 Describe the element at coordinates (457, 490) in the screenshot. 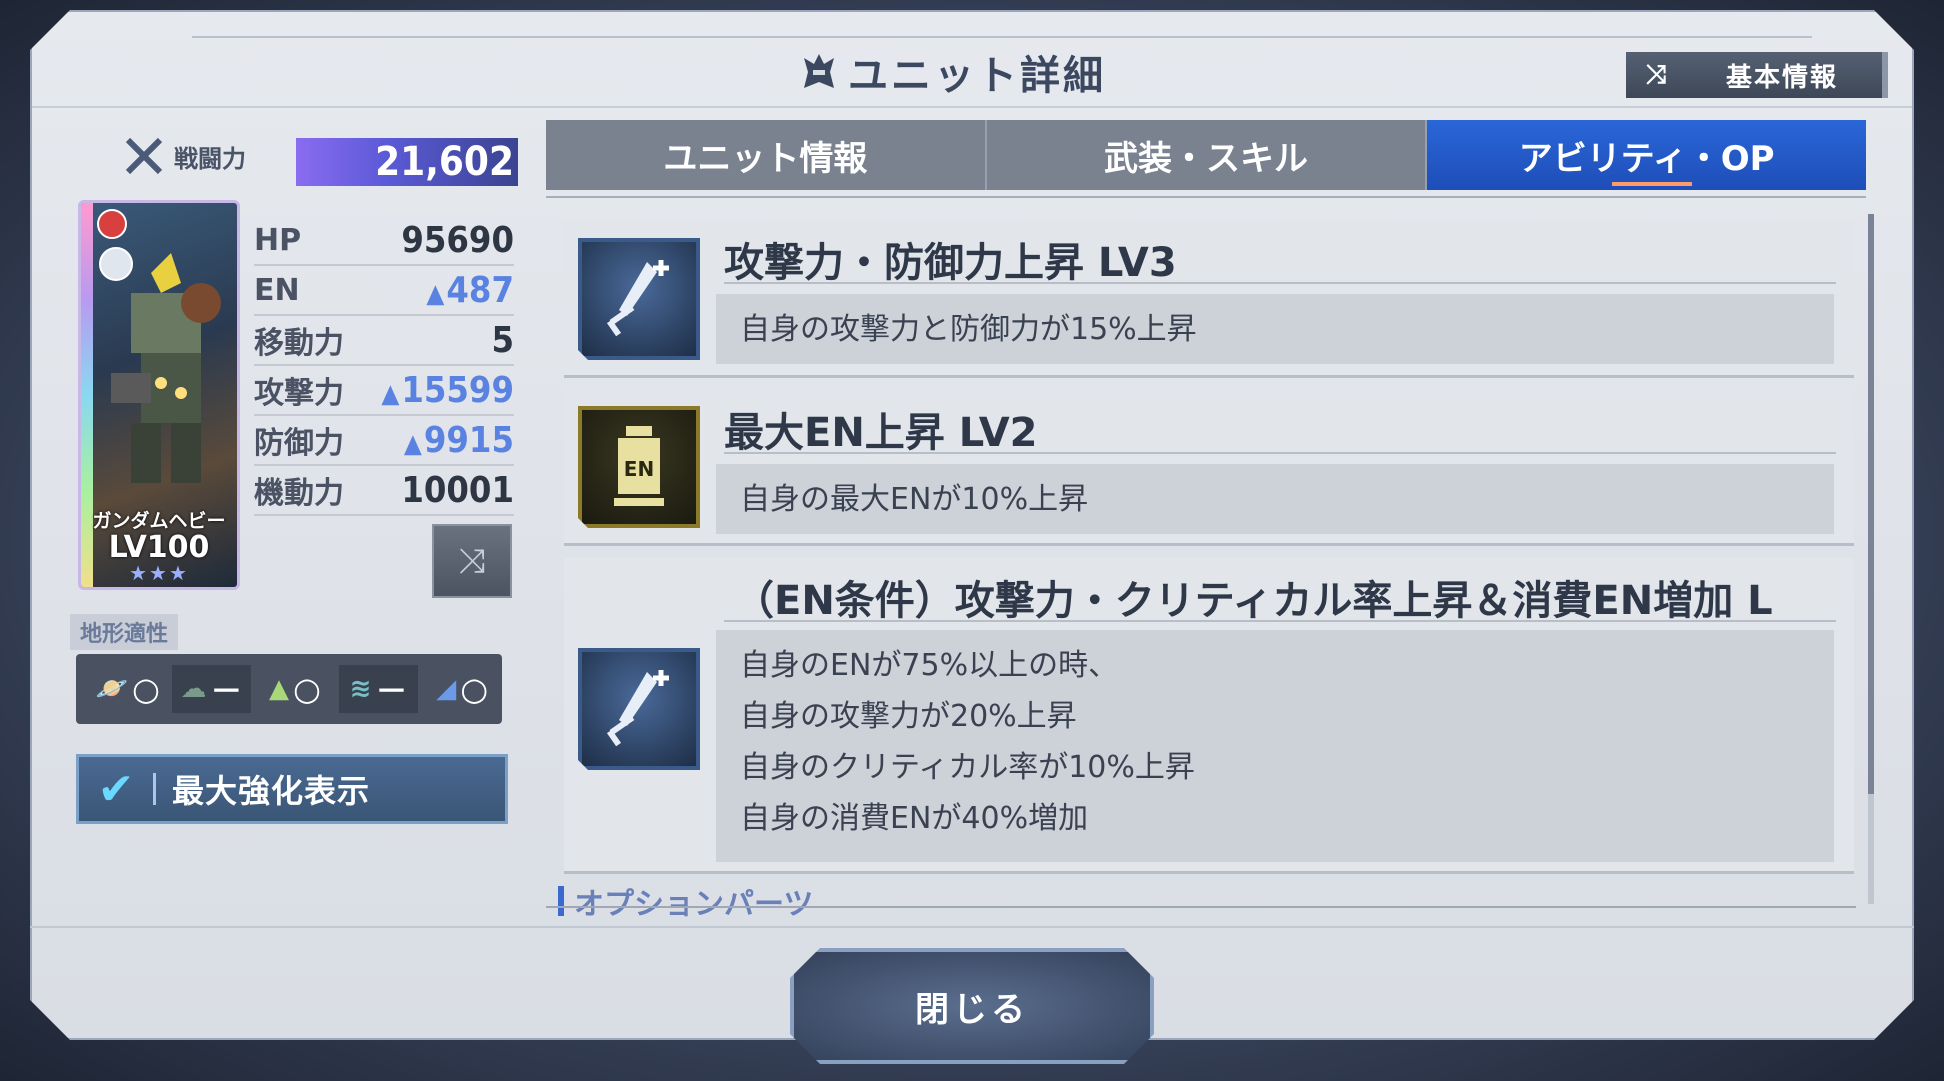

I see `stat-value: 10001` at that location.